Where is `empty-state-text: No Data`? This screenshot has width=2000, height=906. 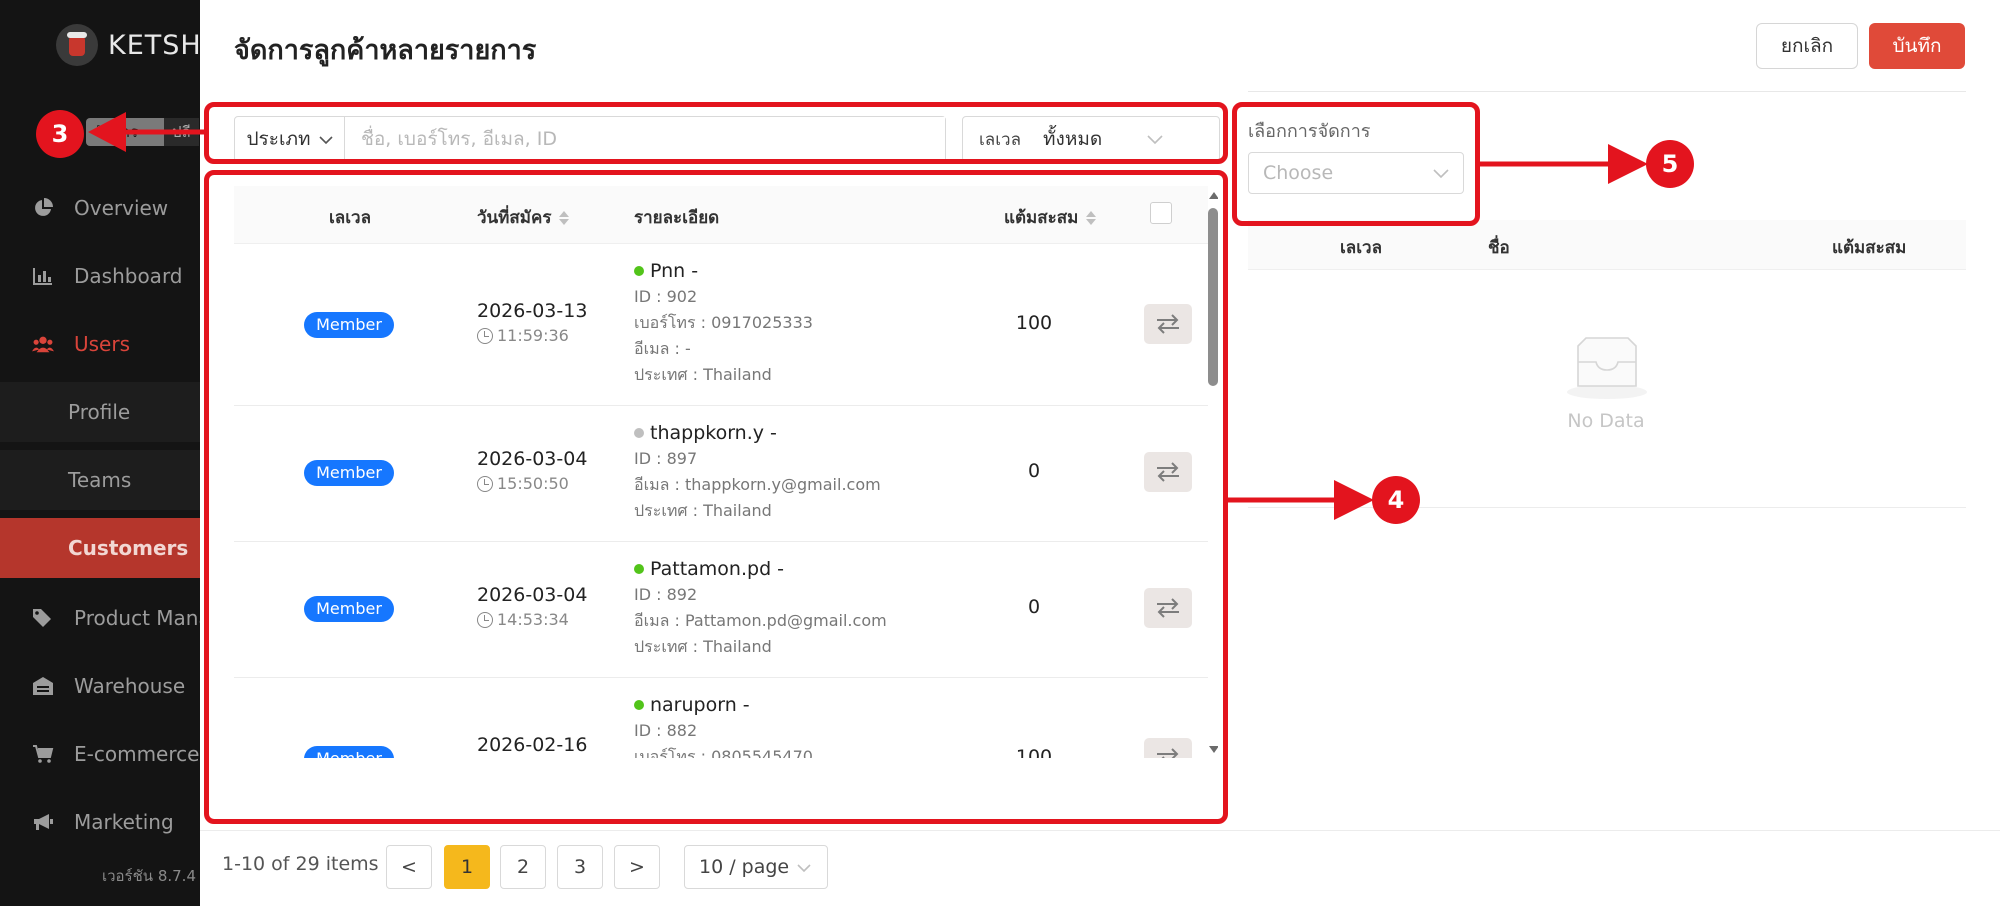 empty-state-text: No Data is located at coordinates (1606, 421).